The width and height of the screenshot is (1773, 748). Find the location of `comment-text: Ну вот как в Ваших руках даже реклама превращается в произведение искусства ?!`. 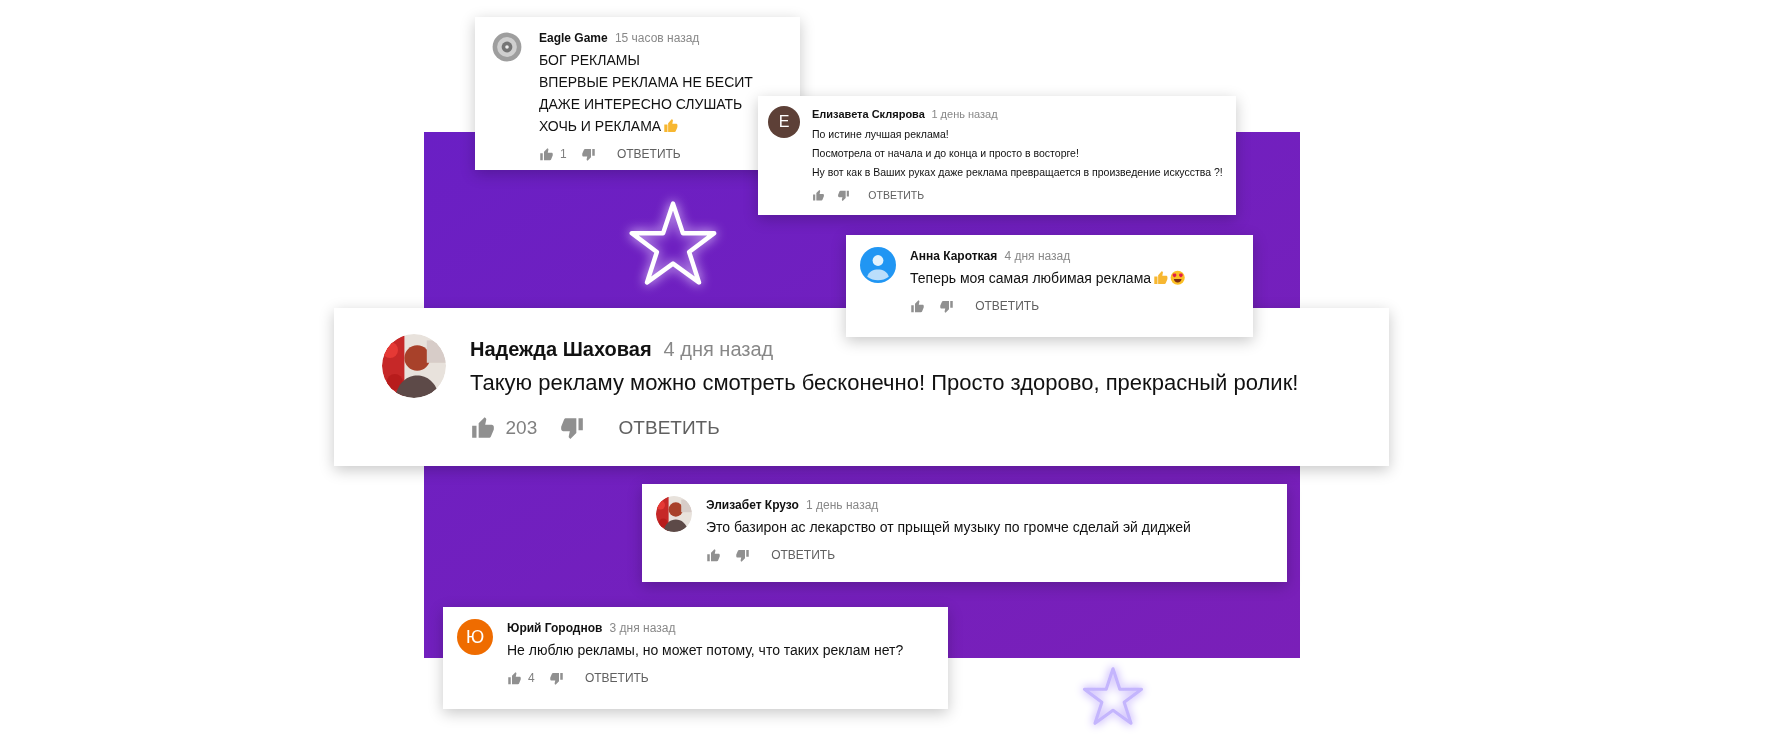

comment-text: Ну вот как в Ваших руках даже реклама превращается в произведение искусства ?! is located at coordinates (1017, 172).